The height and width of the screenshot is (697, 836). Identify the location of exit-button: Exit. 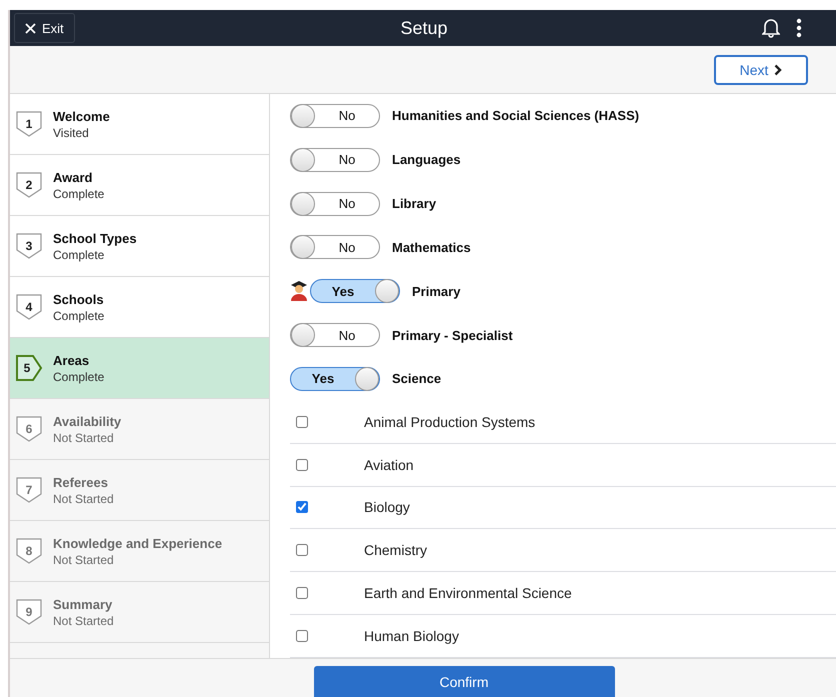
(44, 28).